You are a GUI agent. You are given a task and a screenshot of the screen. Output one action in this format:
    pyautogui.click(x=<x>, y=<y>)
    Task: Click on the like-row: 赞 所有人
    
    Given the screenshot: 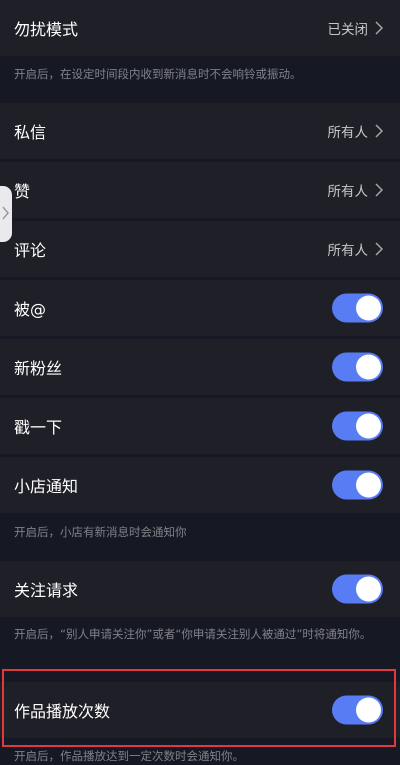 What is the action you would take?
    pyautogui.click(x=200, y=190)
    